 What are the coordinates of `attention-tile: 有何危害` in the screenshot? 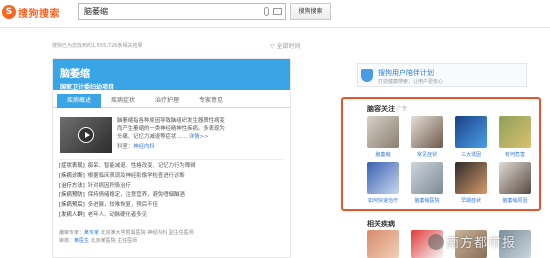 It's located at (515, 137).